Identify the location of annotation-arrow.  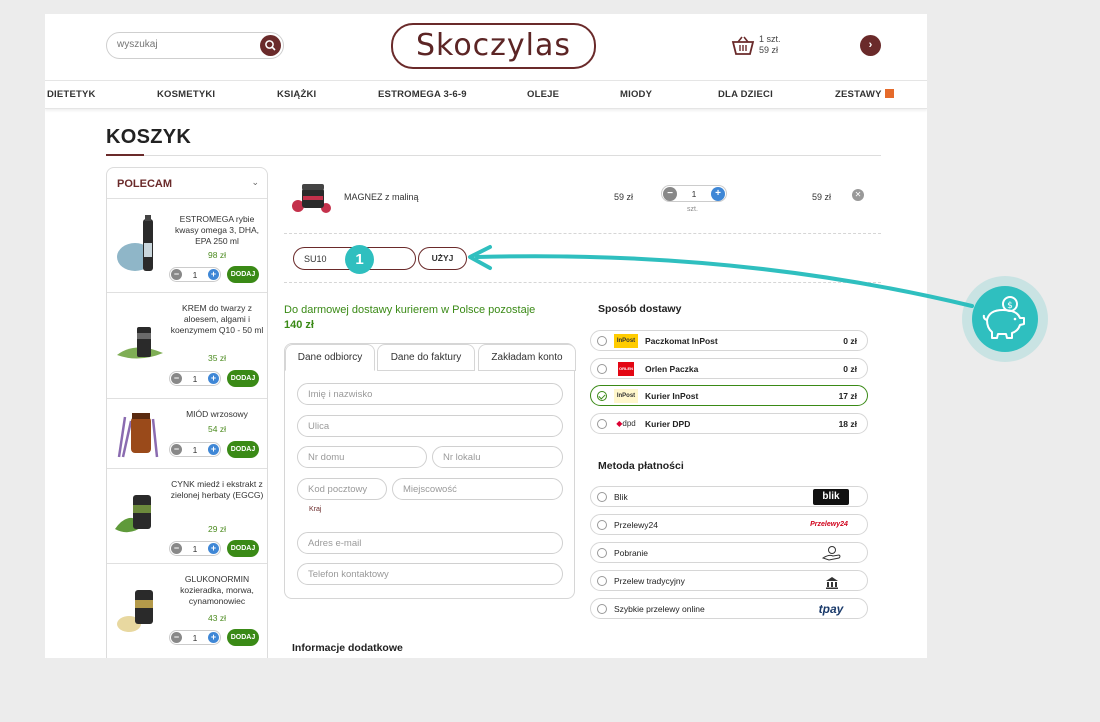
(721, 276).